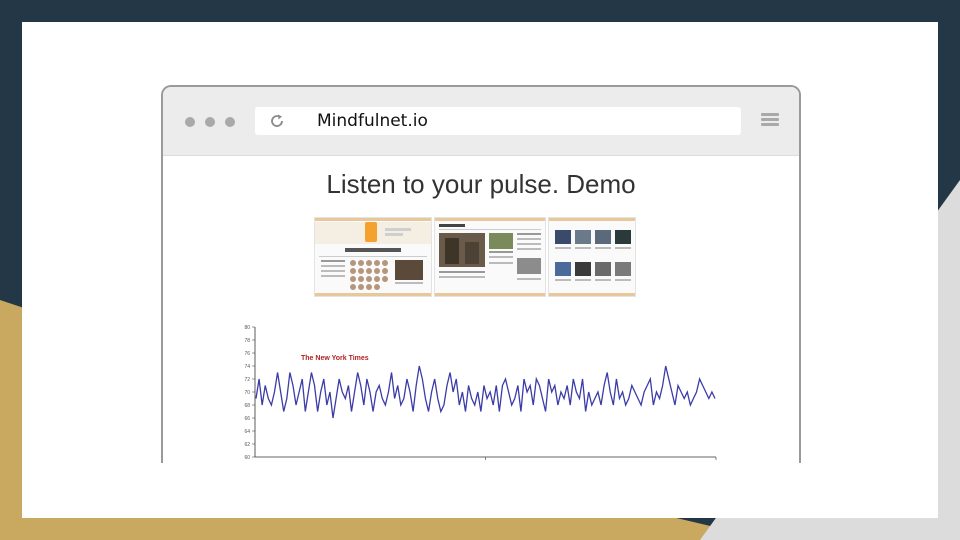 The width and height of the screenshot is (960, 540). I want to click on news-homepage-thumbnail, so click(490, 257).